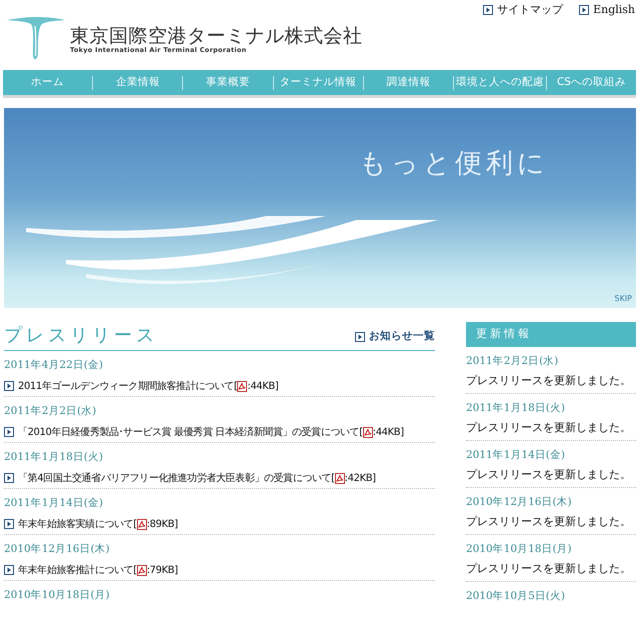  Describe the element at coordinates (81, 336) in the screenshot. I see `section-title: プレスリリース` at that location.